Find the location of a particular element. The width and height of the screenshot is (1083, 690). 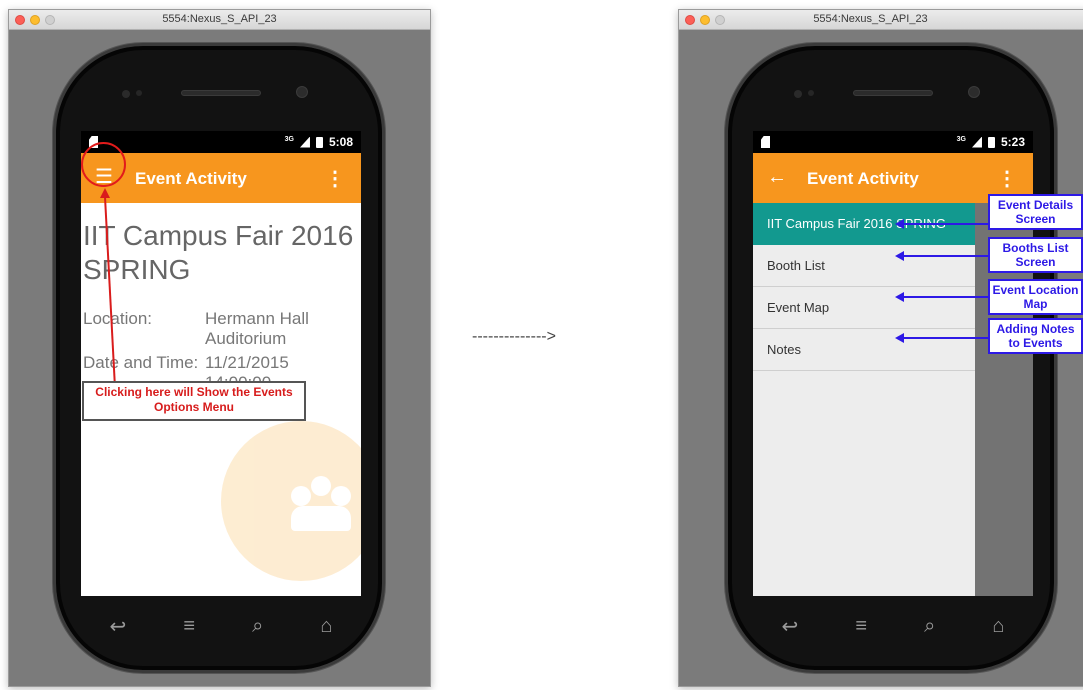

drawer-item-event-map: Event Map is located at coordinates (864, 308).